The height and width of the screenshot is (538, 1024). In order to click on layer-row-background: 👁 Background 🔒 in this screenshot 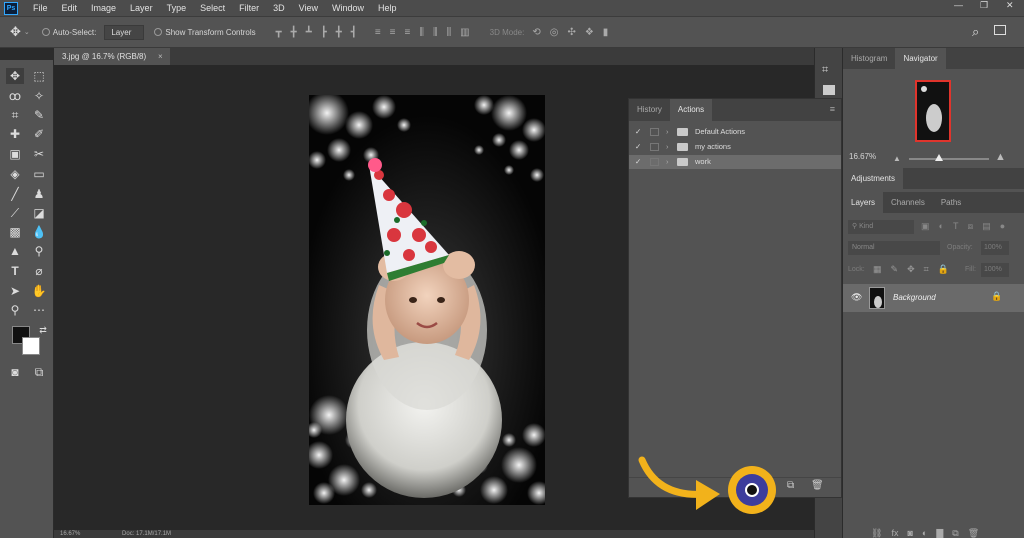, I will do `click(933, 298)`.